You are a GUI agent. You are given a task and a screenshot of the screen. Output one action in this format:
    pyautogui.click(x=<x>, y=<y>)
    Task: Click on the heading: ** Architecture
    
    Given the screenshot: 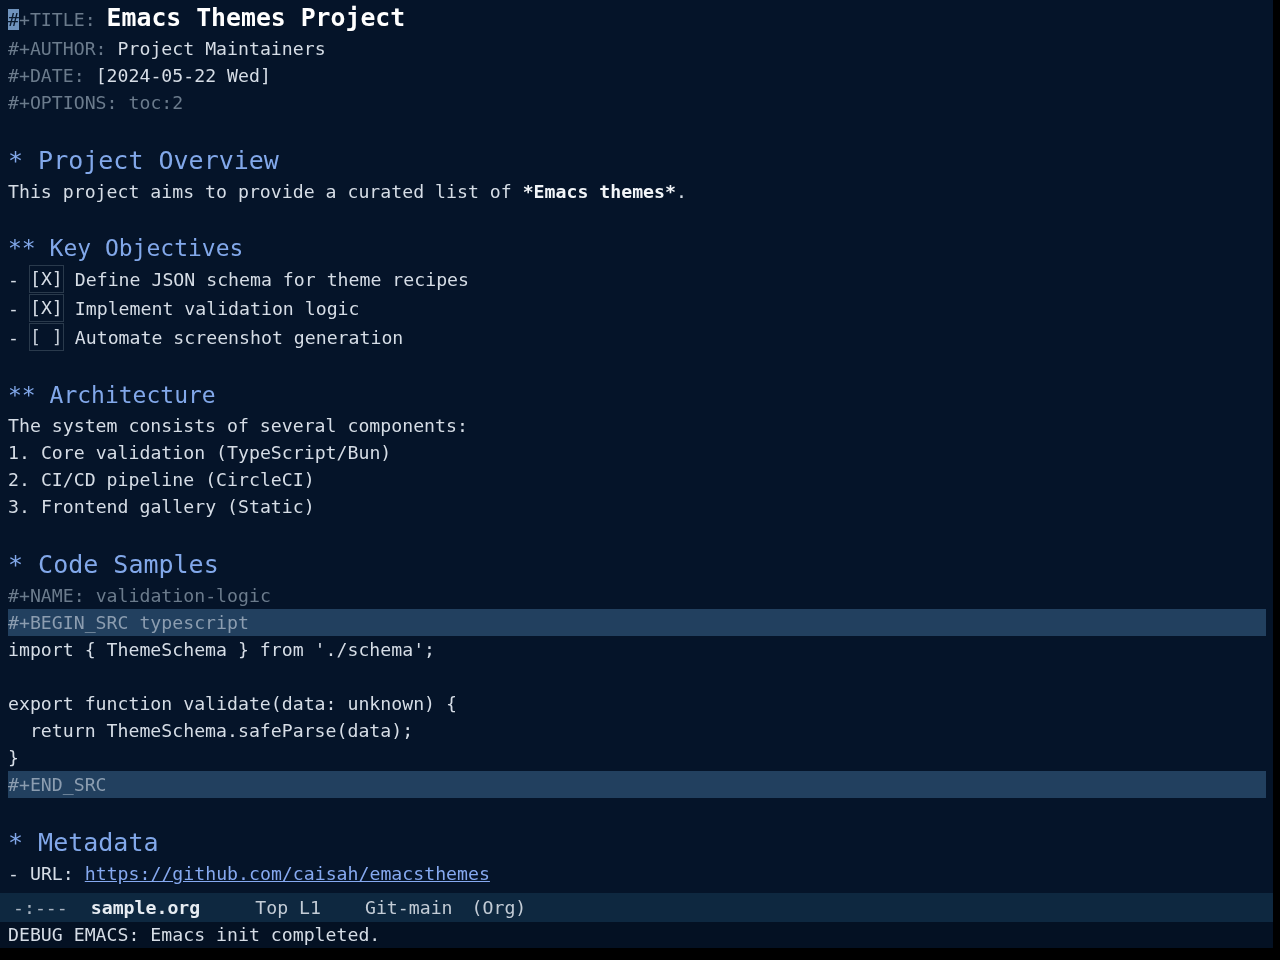 What is the action you would take?
    pyautogui.click(x=112, y=395)
    